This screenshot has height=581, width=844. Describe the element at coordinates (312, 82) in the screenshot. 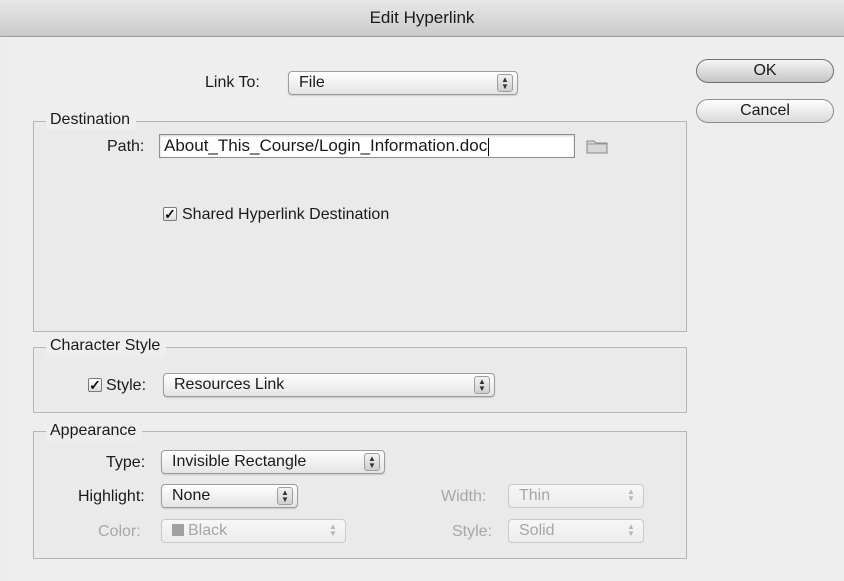

I see `link-to-value: File` at that location.